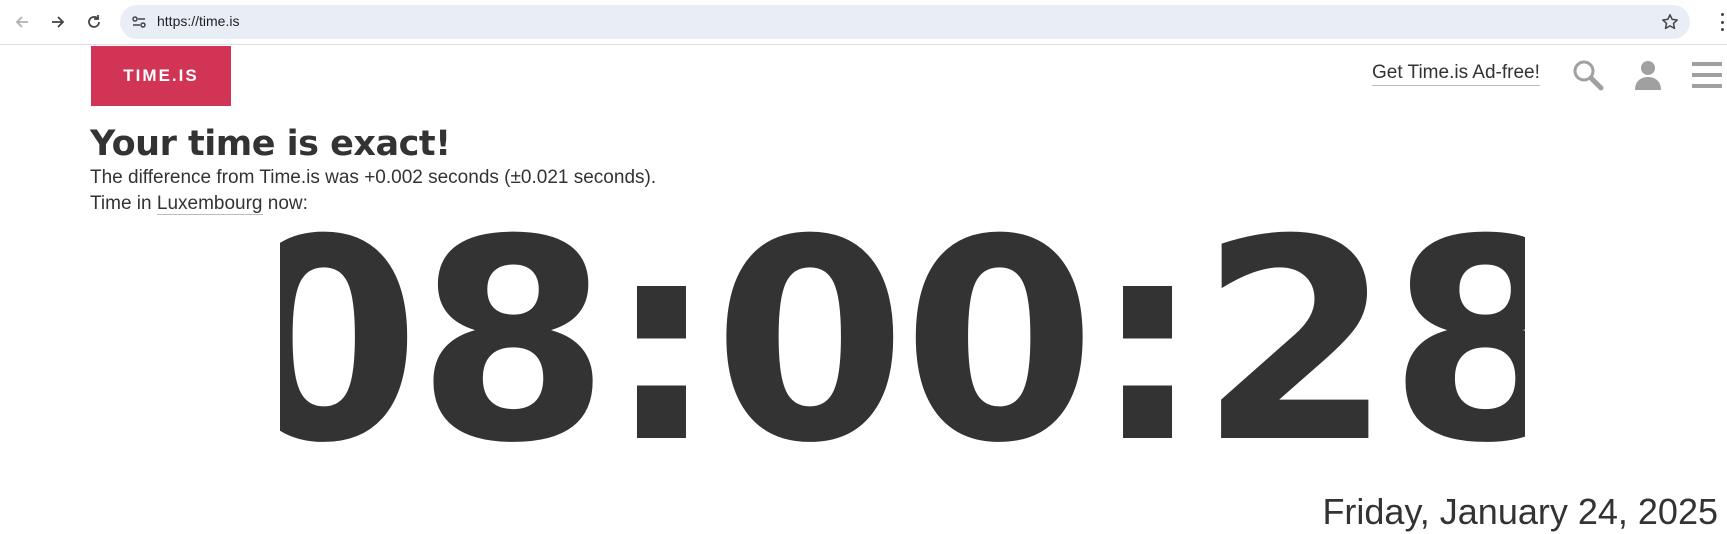 The image size is (1727, 534). I want to click on location-line: Time in Luxembourg now:, so click(199, 204).